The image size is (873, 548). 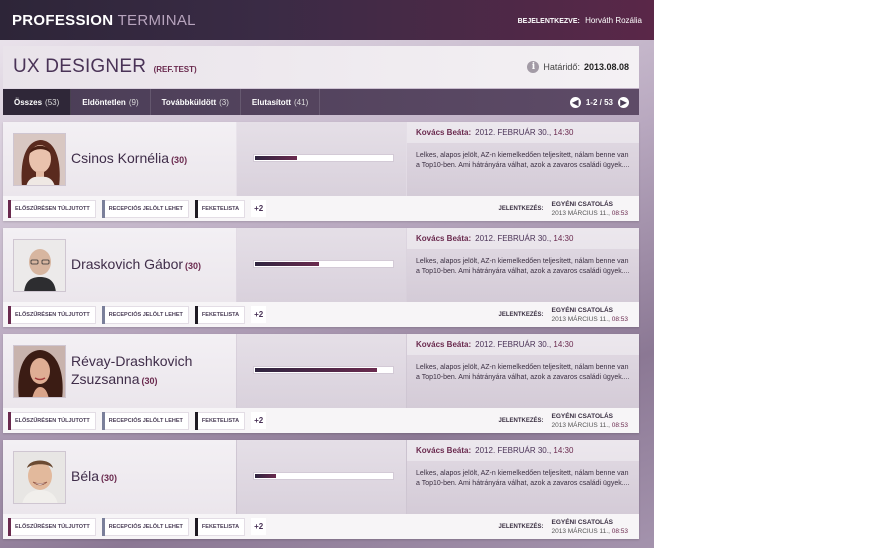 I want to click on pager: ◀ 1-2 / 53 ▶, so click(x=604, y=102).